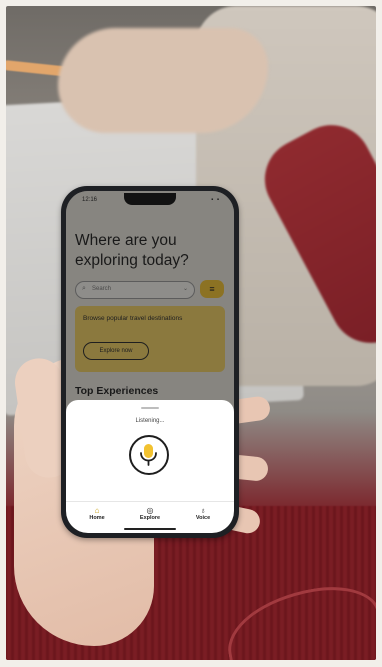 The height and width of the screenshot is (667, 382). I want to click on microphone-button, so click(149, 455).